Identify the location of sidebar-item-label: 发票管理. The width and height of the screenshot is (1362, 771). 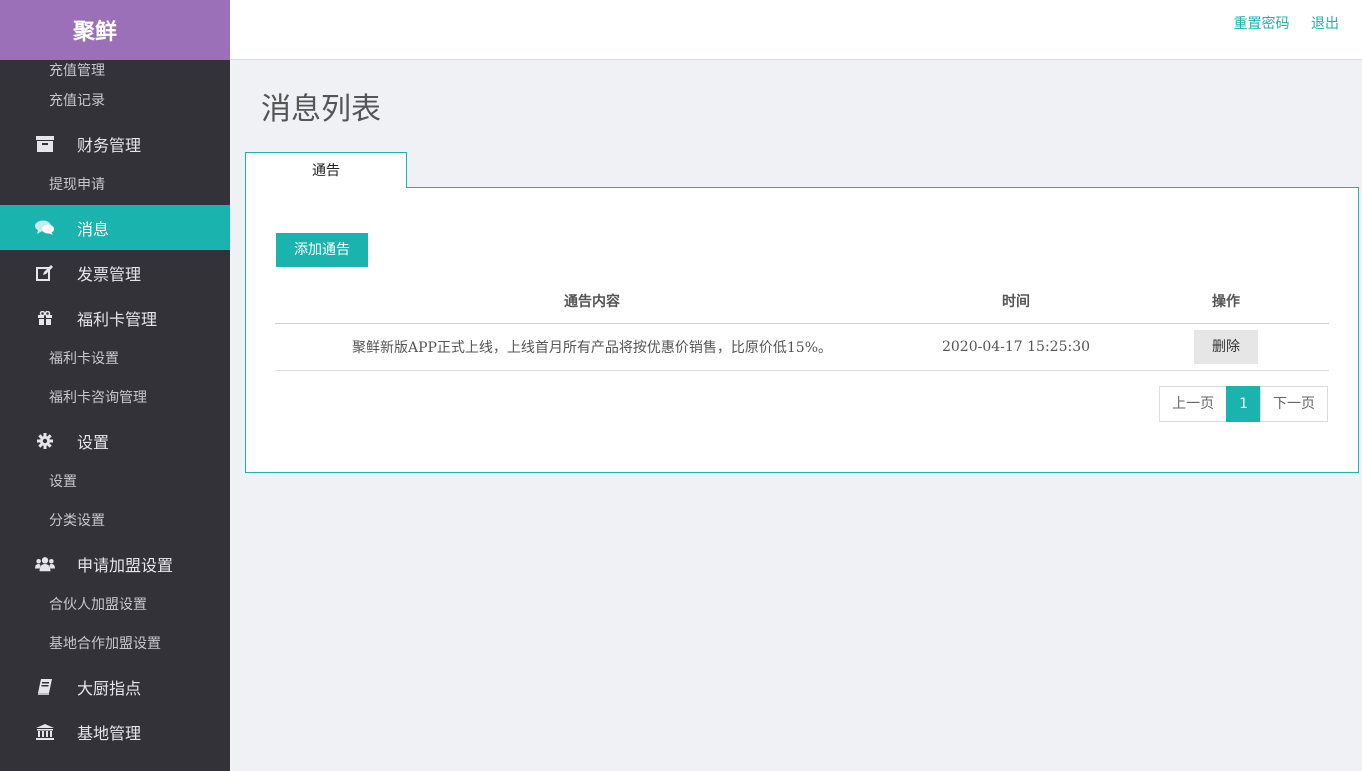
(109, 274).